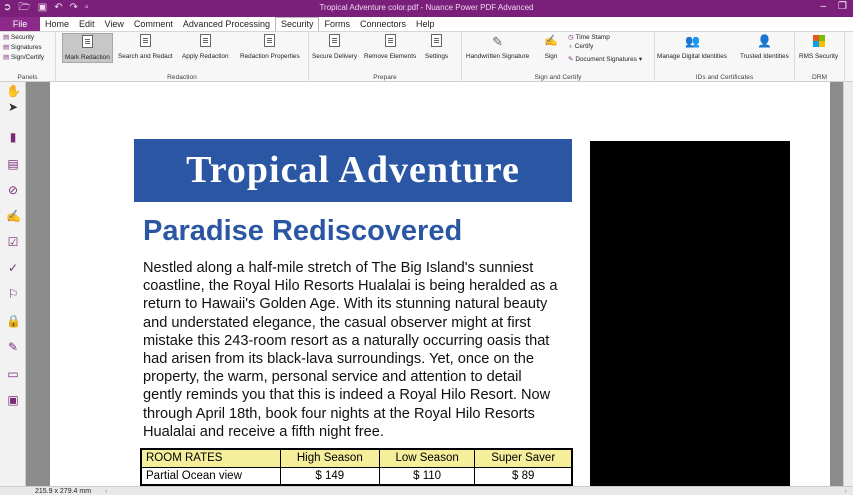 This screenshot has height=495, width=853. Describe the element at coordinates (436, 47) in the screenshot. I see `settings-button: Settings` at that location.